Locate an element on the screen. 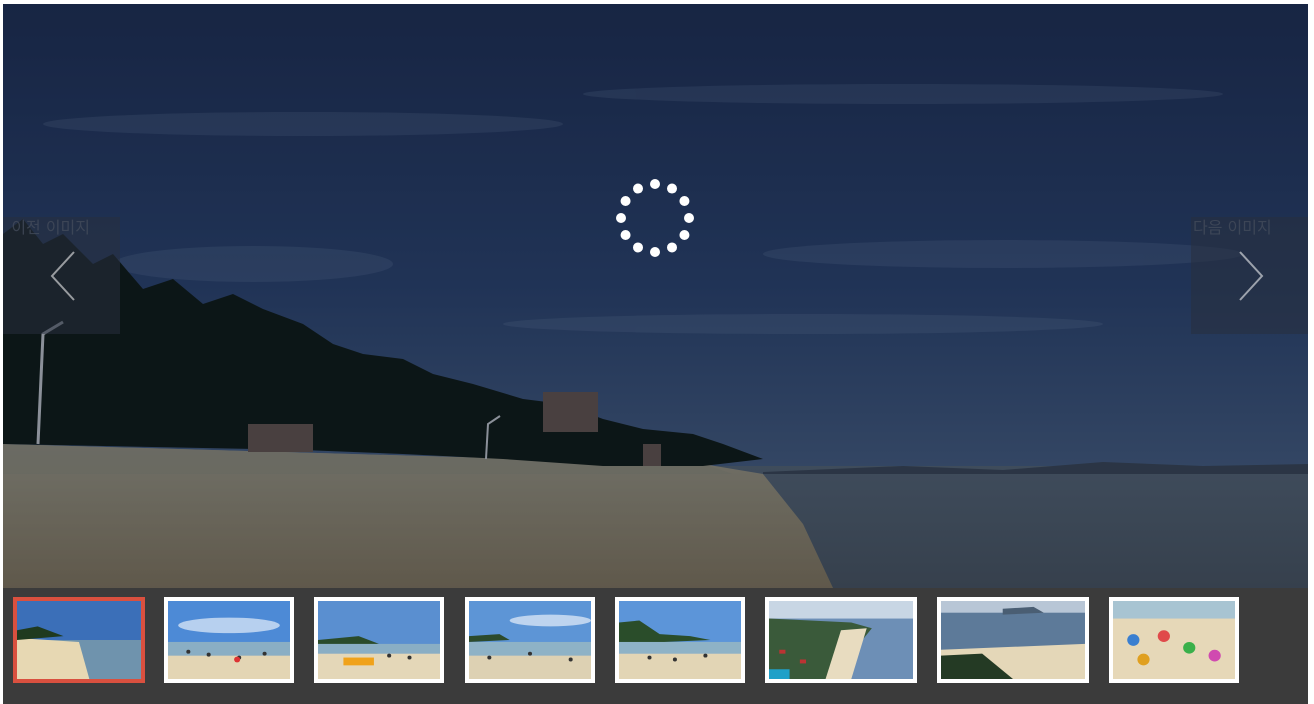 This screenshot has height=704, width=1314. next-image-label: 다음 이미지 is located at coordinates (1232, 227).